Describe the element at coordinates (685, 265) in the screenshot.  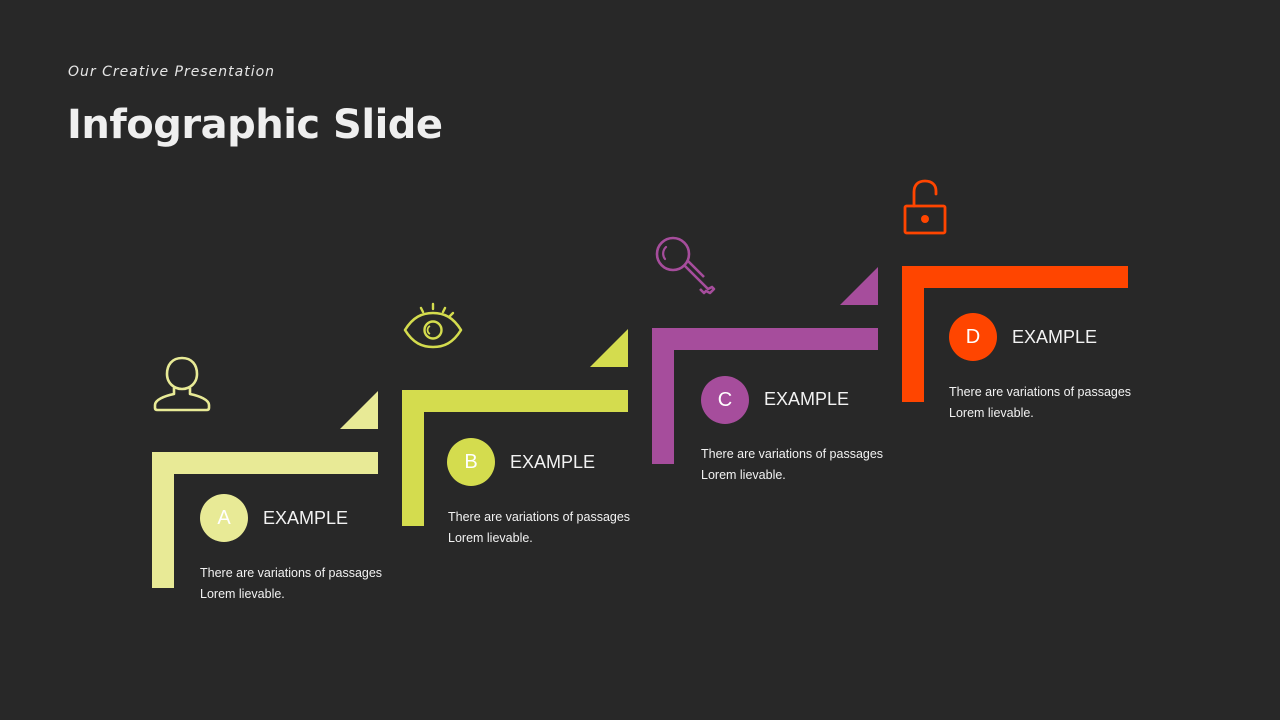
I see `key-icon` at that location.